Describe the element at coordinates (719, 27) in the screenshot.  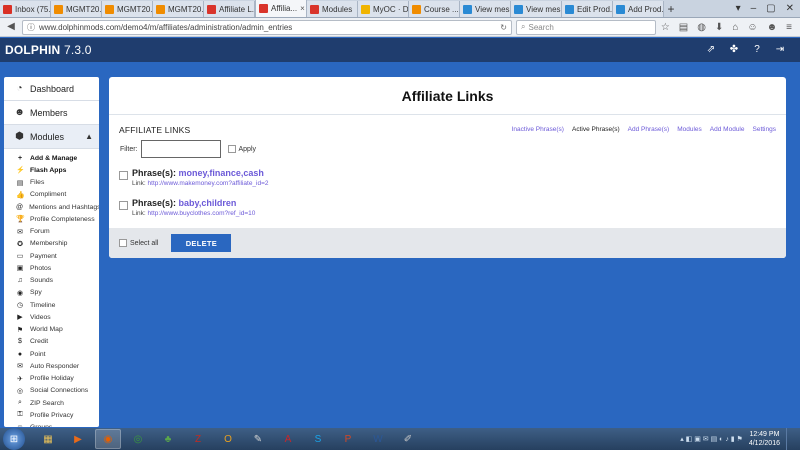
I see `download-icon: ⬇` at that location.